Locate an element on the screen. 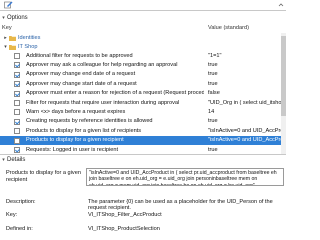  toolbar is located at coordinates (143, 5).